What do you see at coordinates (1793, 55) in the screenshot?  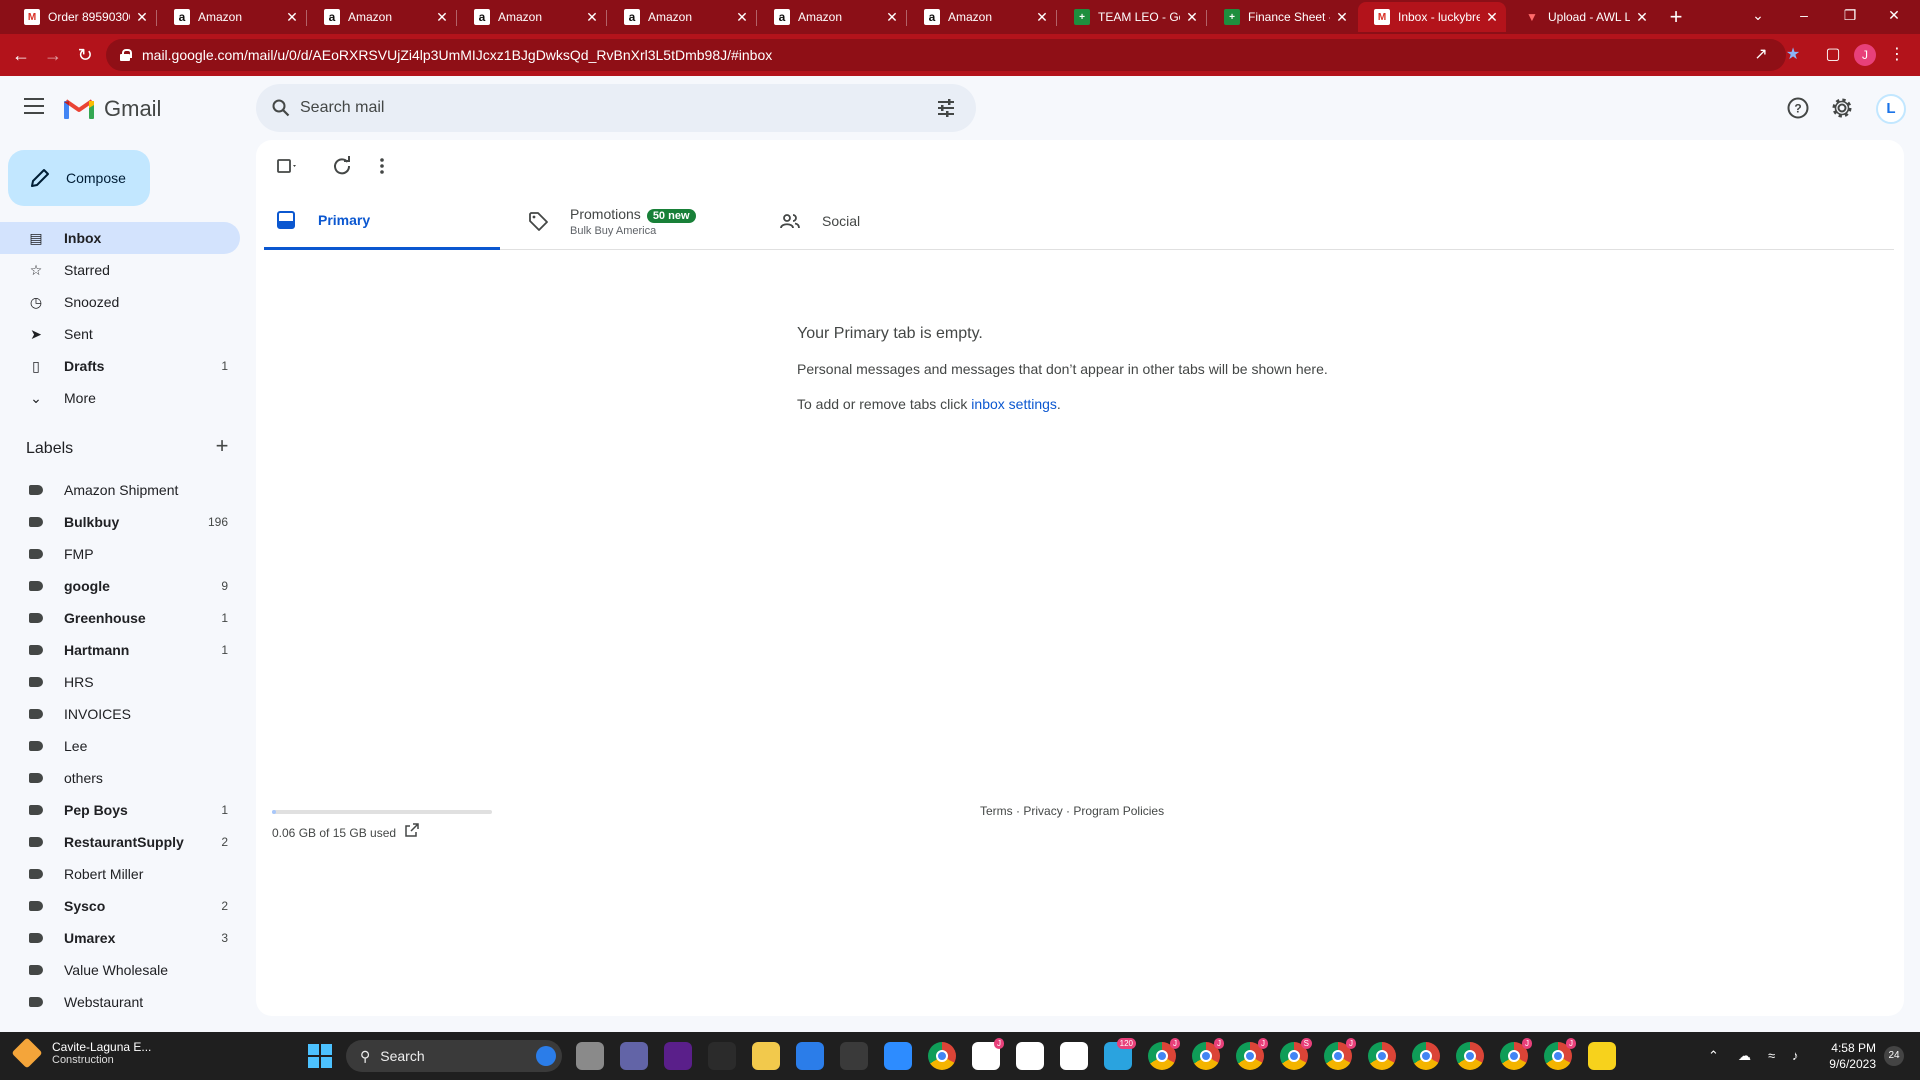 I see `bookmark-star-icon: ★` at bounding box center [1793, 55].